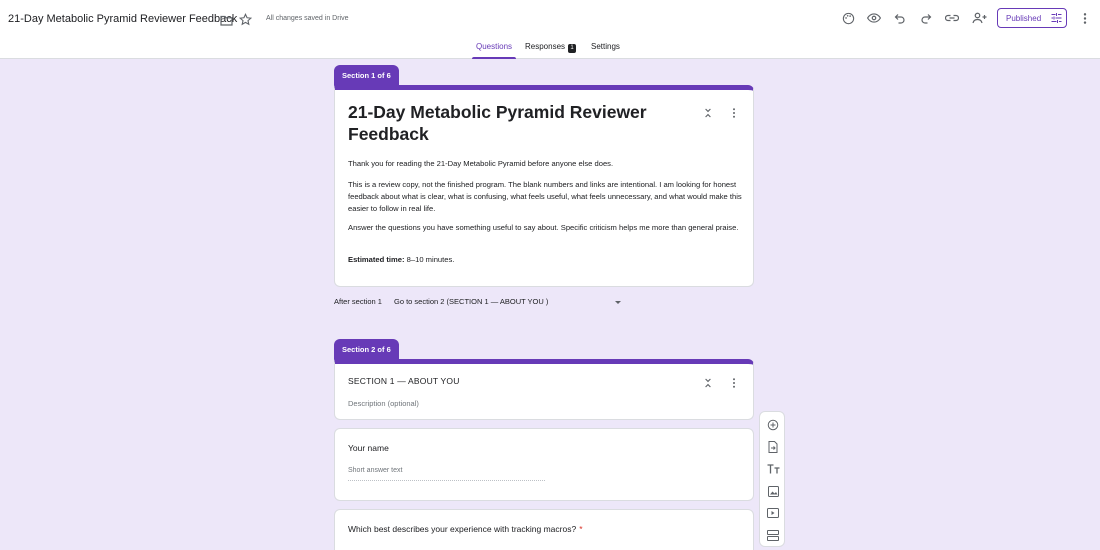 Image resolution: width=1100 pixels, height=550 pixels. Describe the element at coordinates (358, 301) in the screenshot. I see `after-section-label: After section 1` at that location.